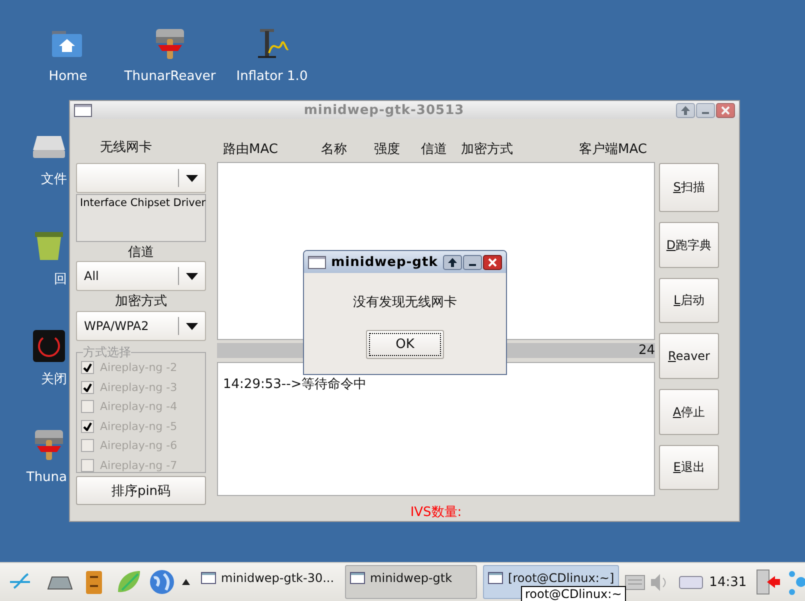 The height and width of the screenshot is (601, 805). What do you see at coordinates (107, 352) in the screenshot?
I see `group-title: 方式选择` at bounding box center [107, 352].